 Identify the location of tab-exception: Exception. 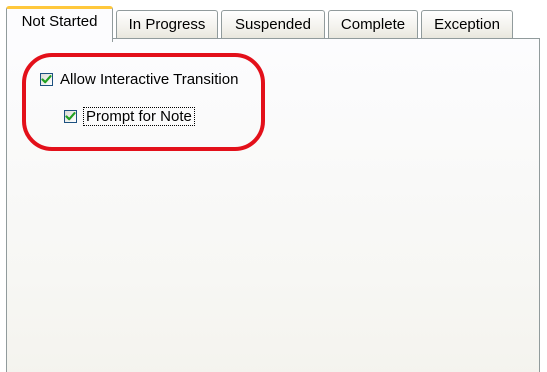
(467, 24).